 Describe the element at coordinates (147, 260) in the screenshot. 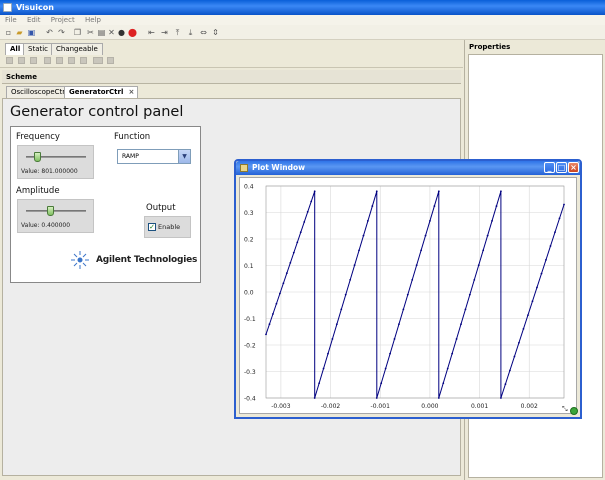

I see `agilent-logo-text: Agilent Technologies` at that location.